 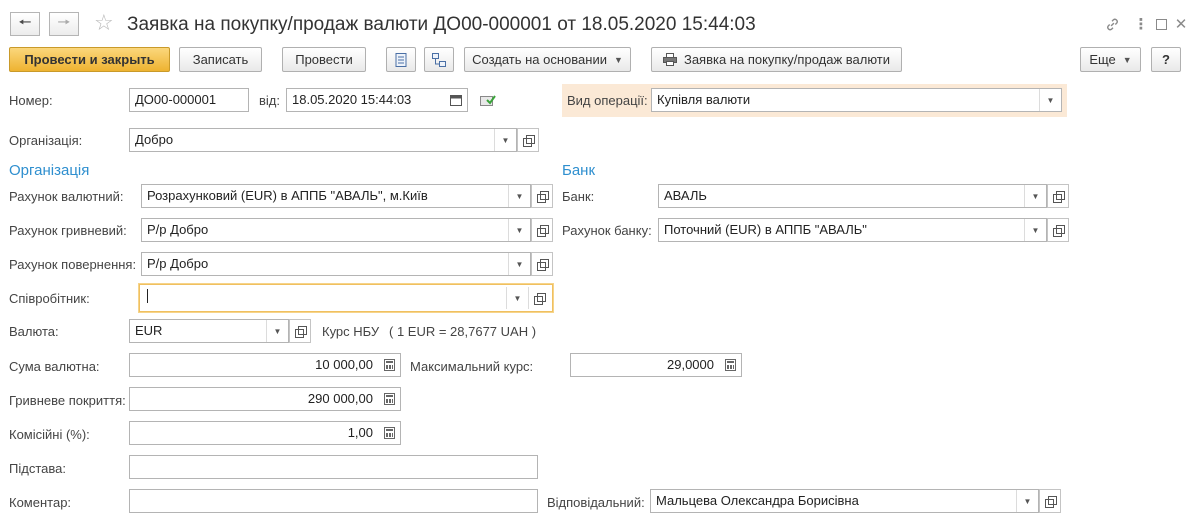 What do you see at coordinates (1141, 24) in the screenshot?
I see `more-vertical-icon: ⋮` at bounding box center [1141, 24].